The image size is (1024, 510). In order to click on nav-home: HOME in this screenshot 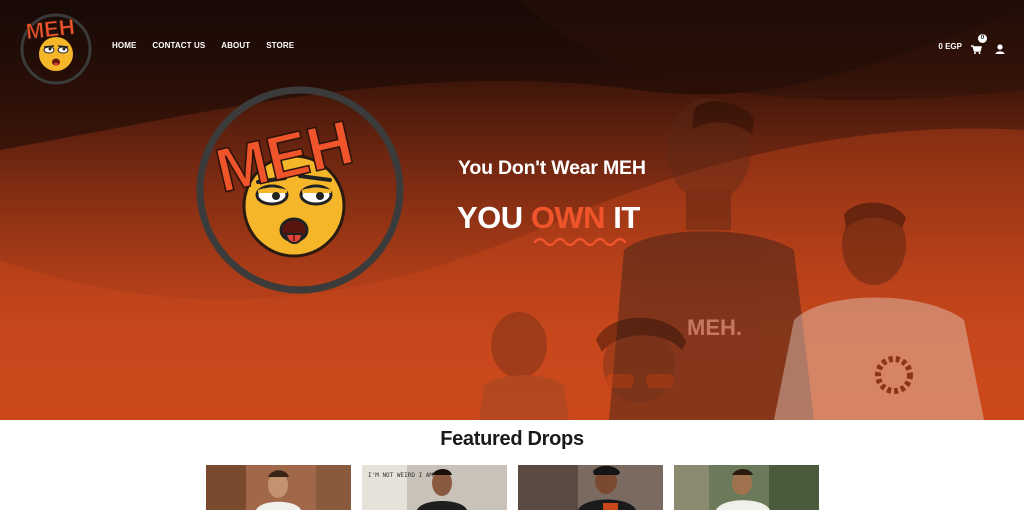, I will do `click(124, 45)`.